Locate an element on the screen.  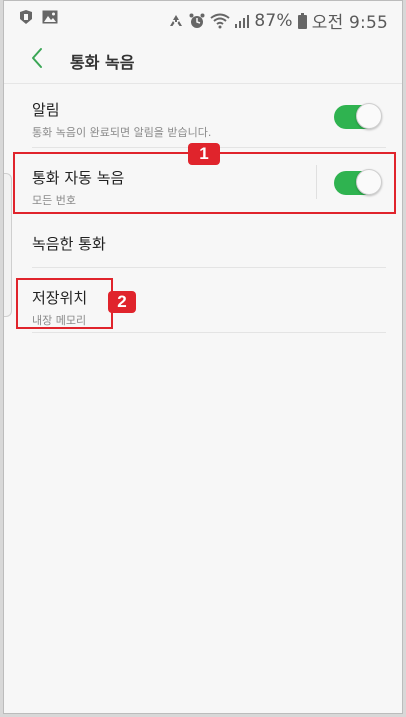
toggle-knob is located at coordinates (369, 116).